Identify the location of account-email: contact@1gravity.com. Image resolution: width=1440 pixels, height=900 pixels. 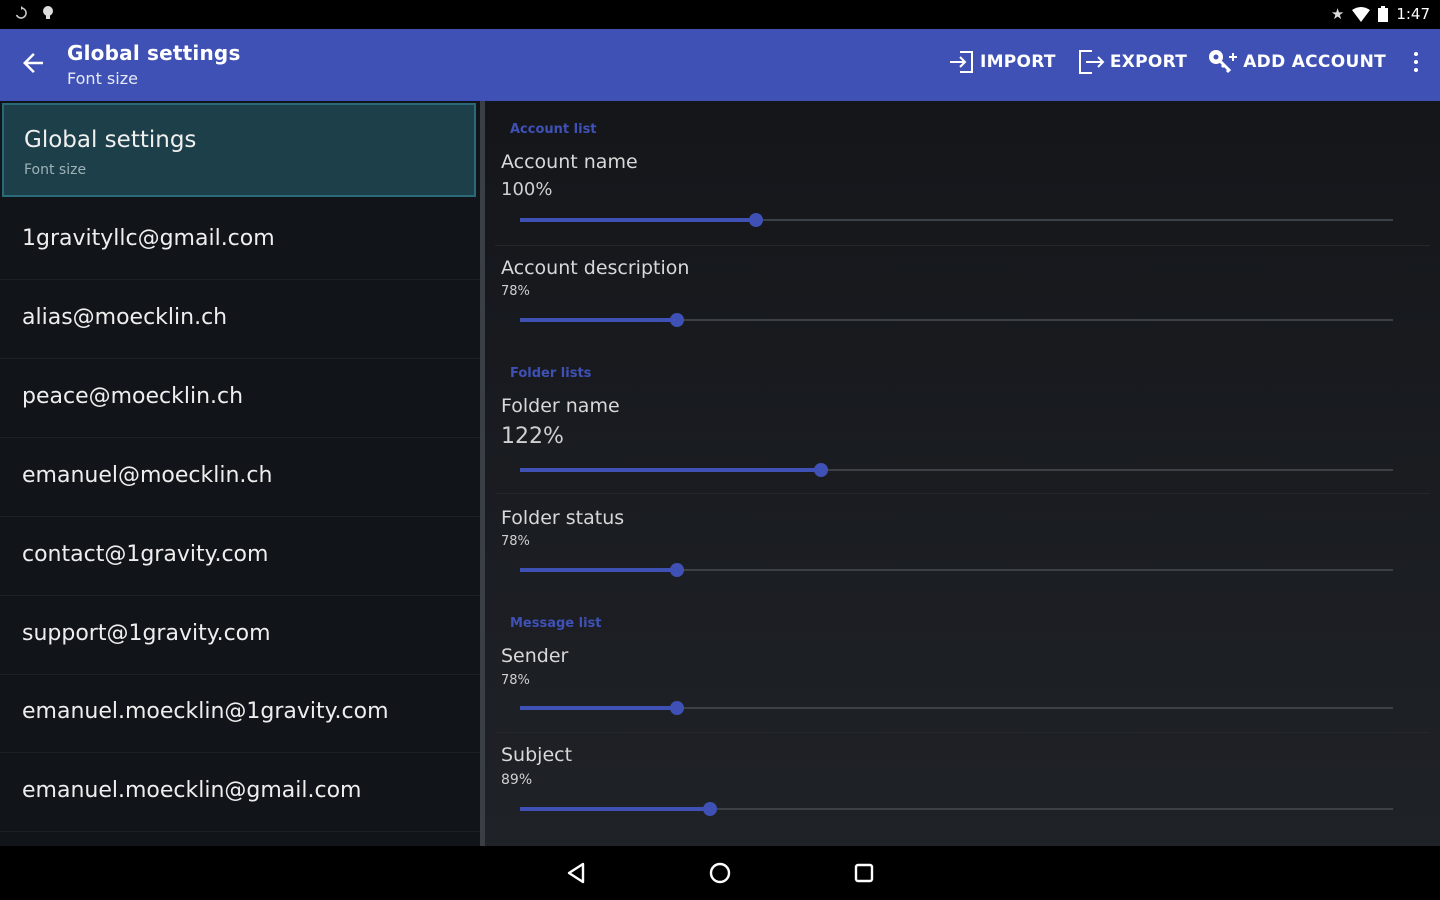
(145, 554).